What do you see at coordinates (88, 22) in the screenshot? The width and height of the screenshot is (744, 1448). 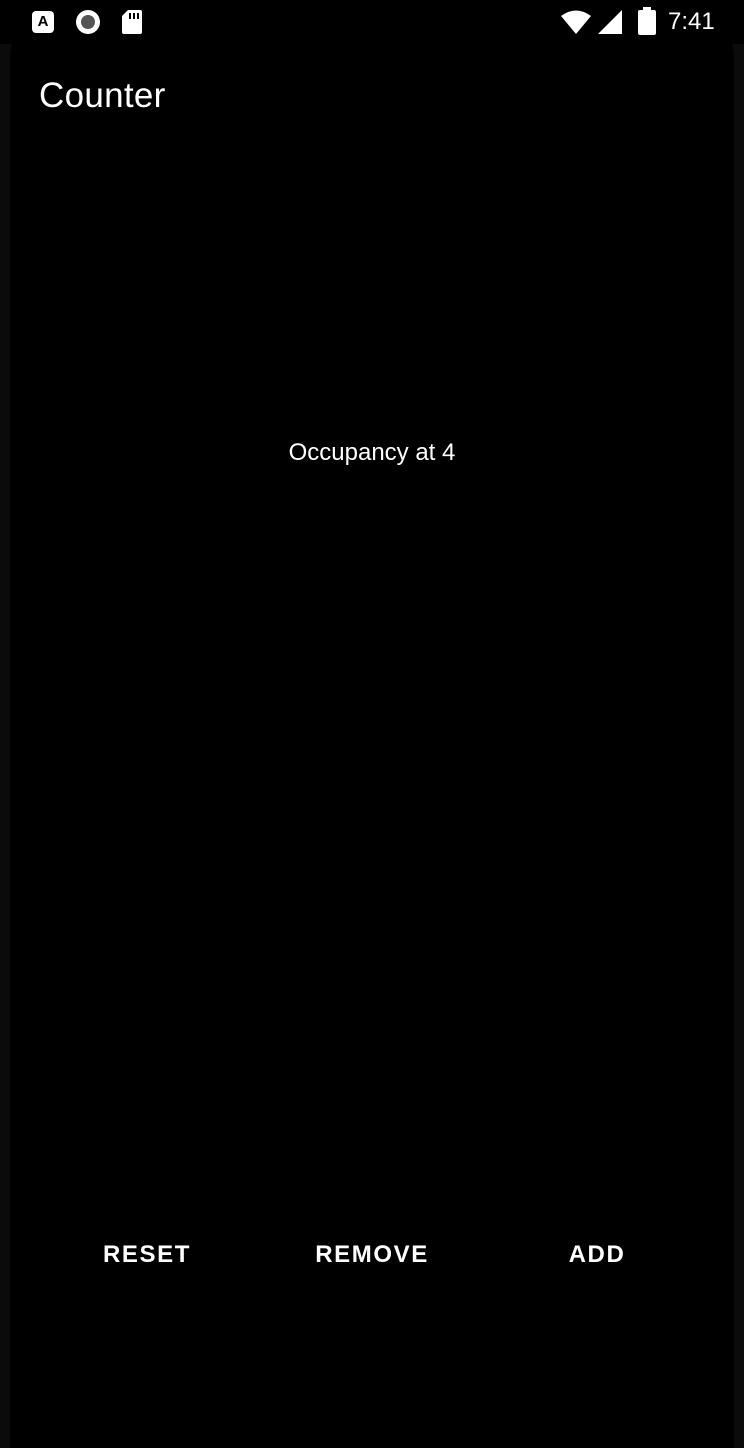 I see `record-icon` at bounding box center [88, 22].